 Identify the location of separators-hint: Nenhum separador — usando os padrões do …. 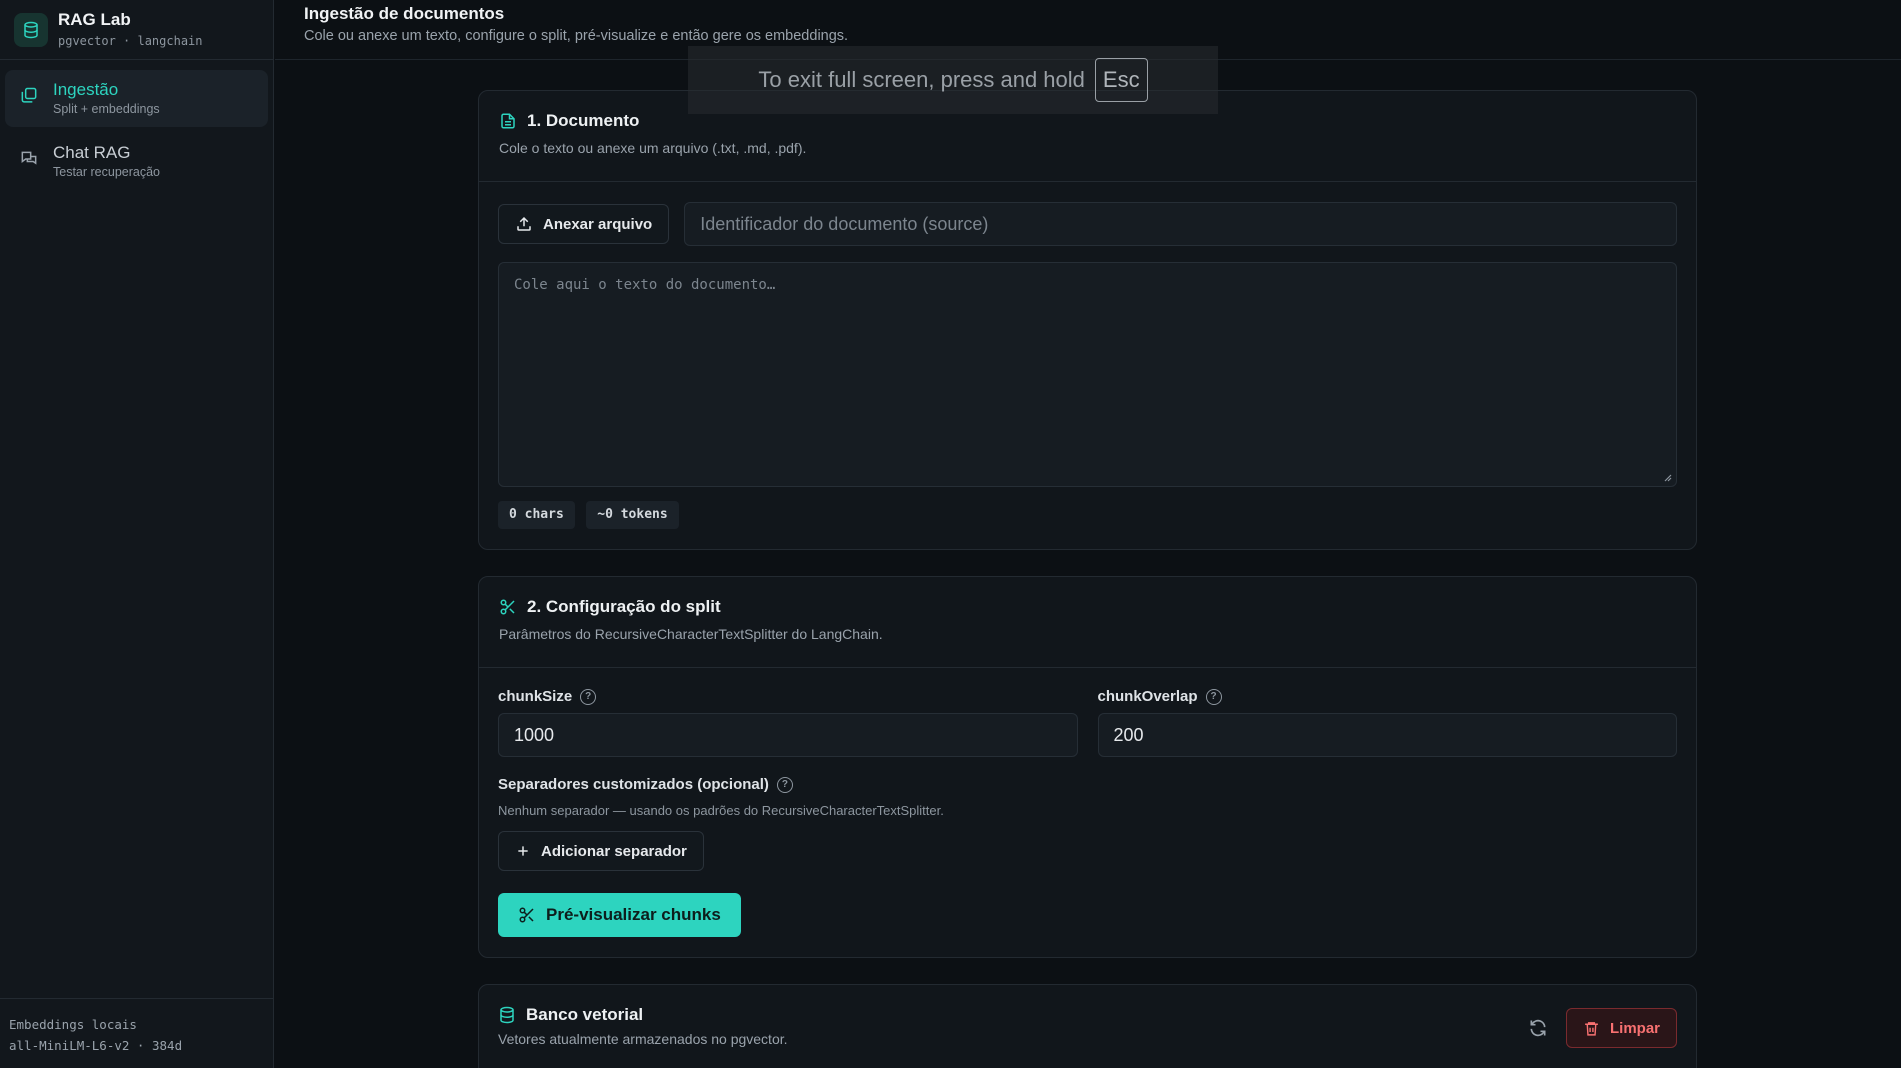
(721, 810).